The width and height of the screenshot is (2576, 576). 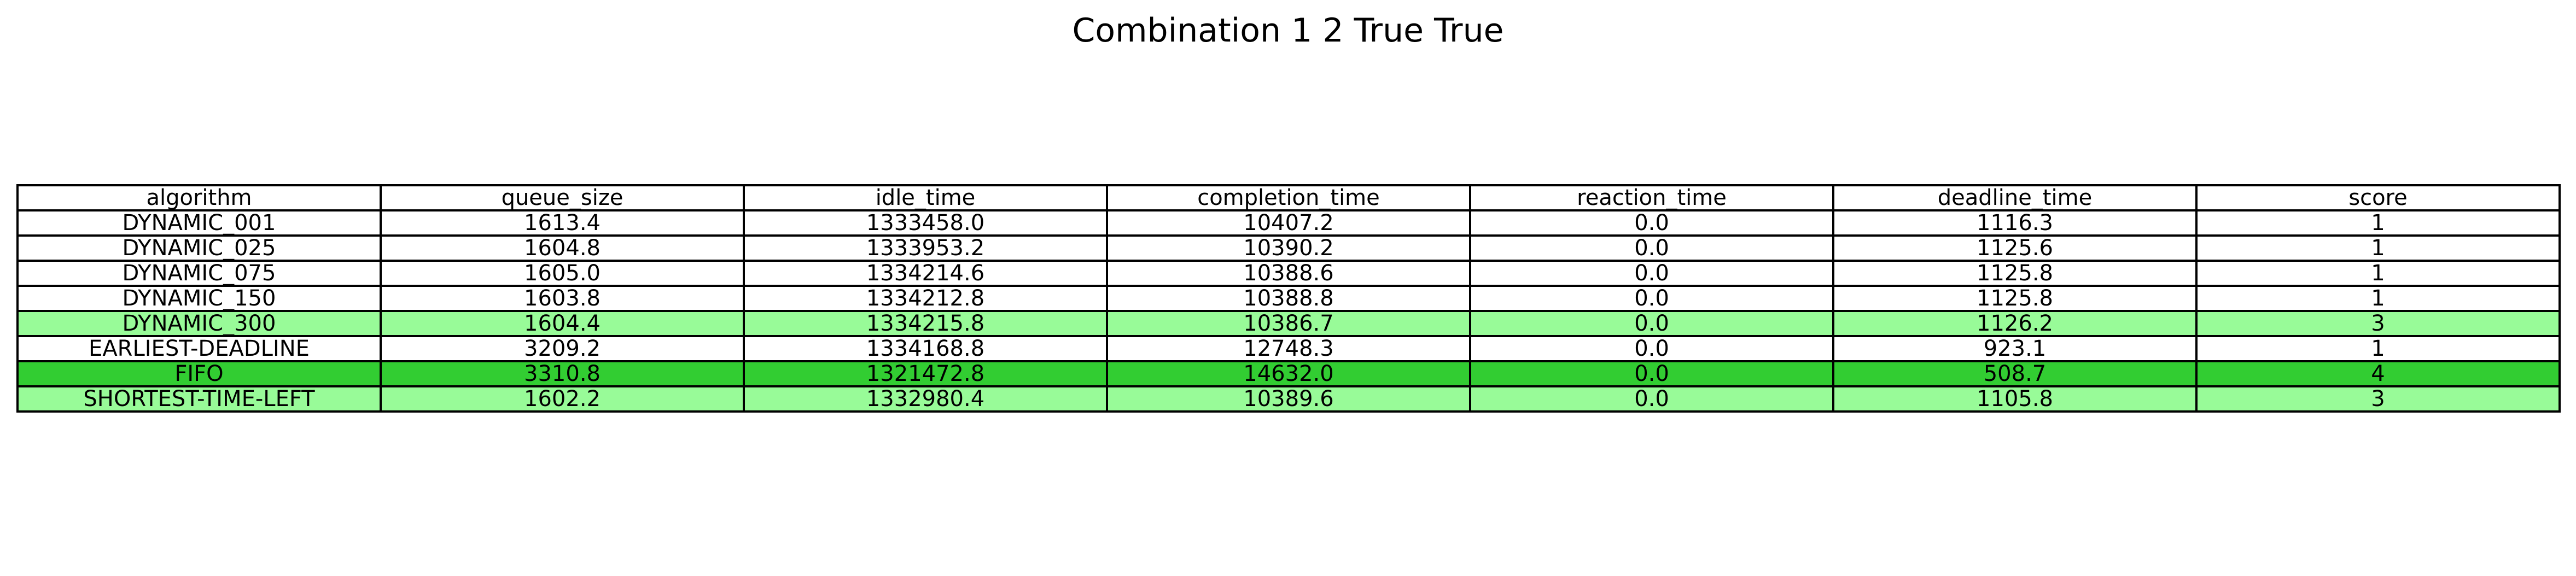 What do you see at coordinates (199, 349) in the screenshot?
I see `cell-algorithm: EARLIEST-DEADLINE` at bounding box center [199, 349].